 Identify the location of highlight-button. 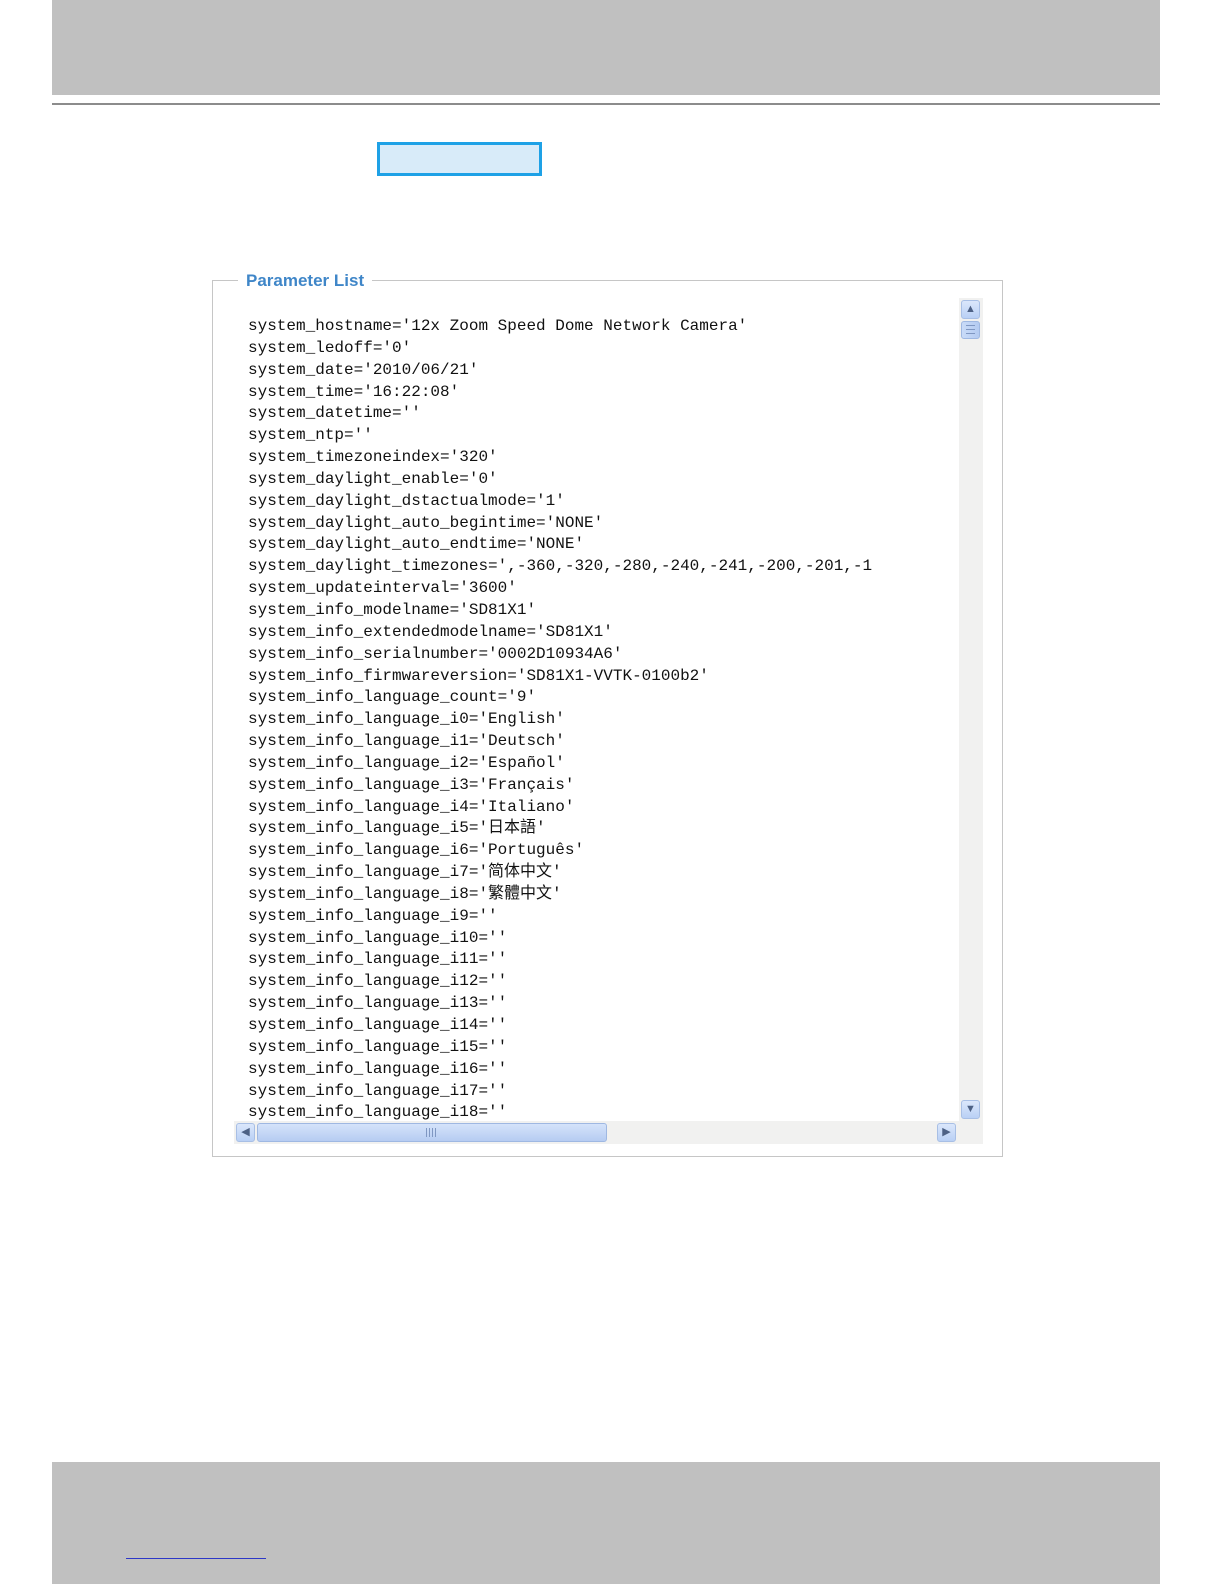
(459, 159).